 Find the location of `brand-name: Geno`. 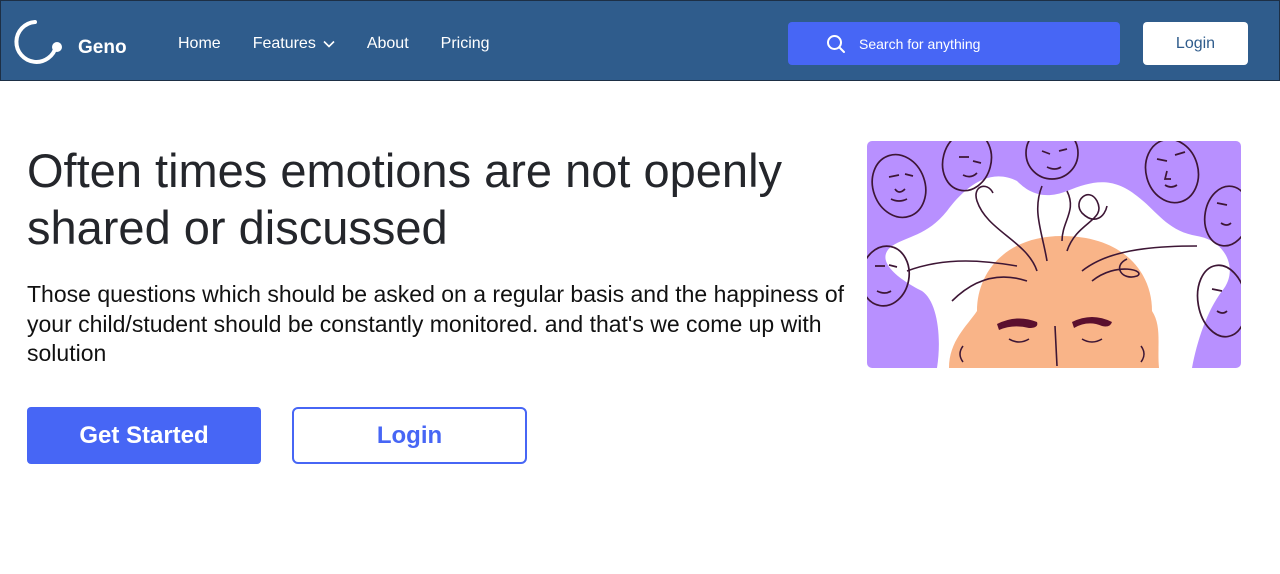

brand-name: Geno is located at coordinates (102, 48).